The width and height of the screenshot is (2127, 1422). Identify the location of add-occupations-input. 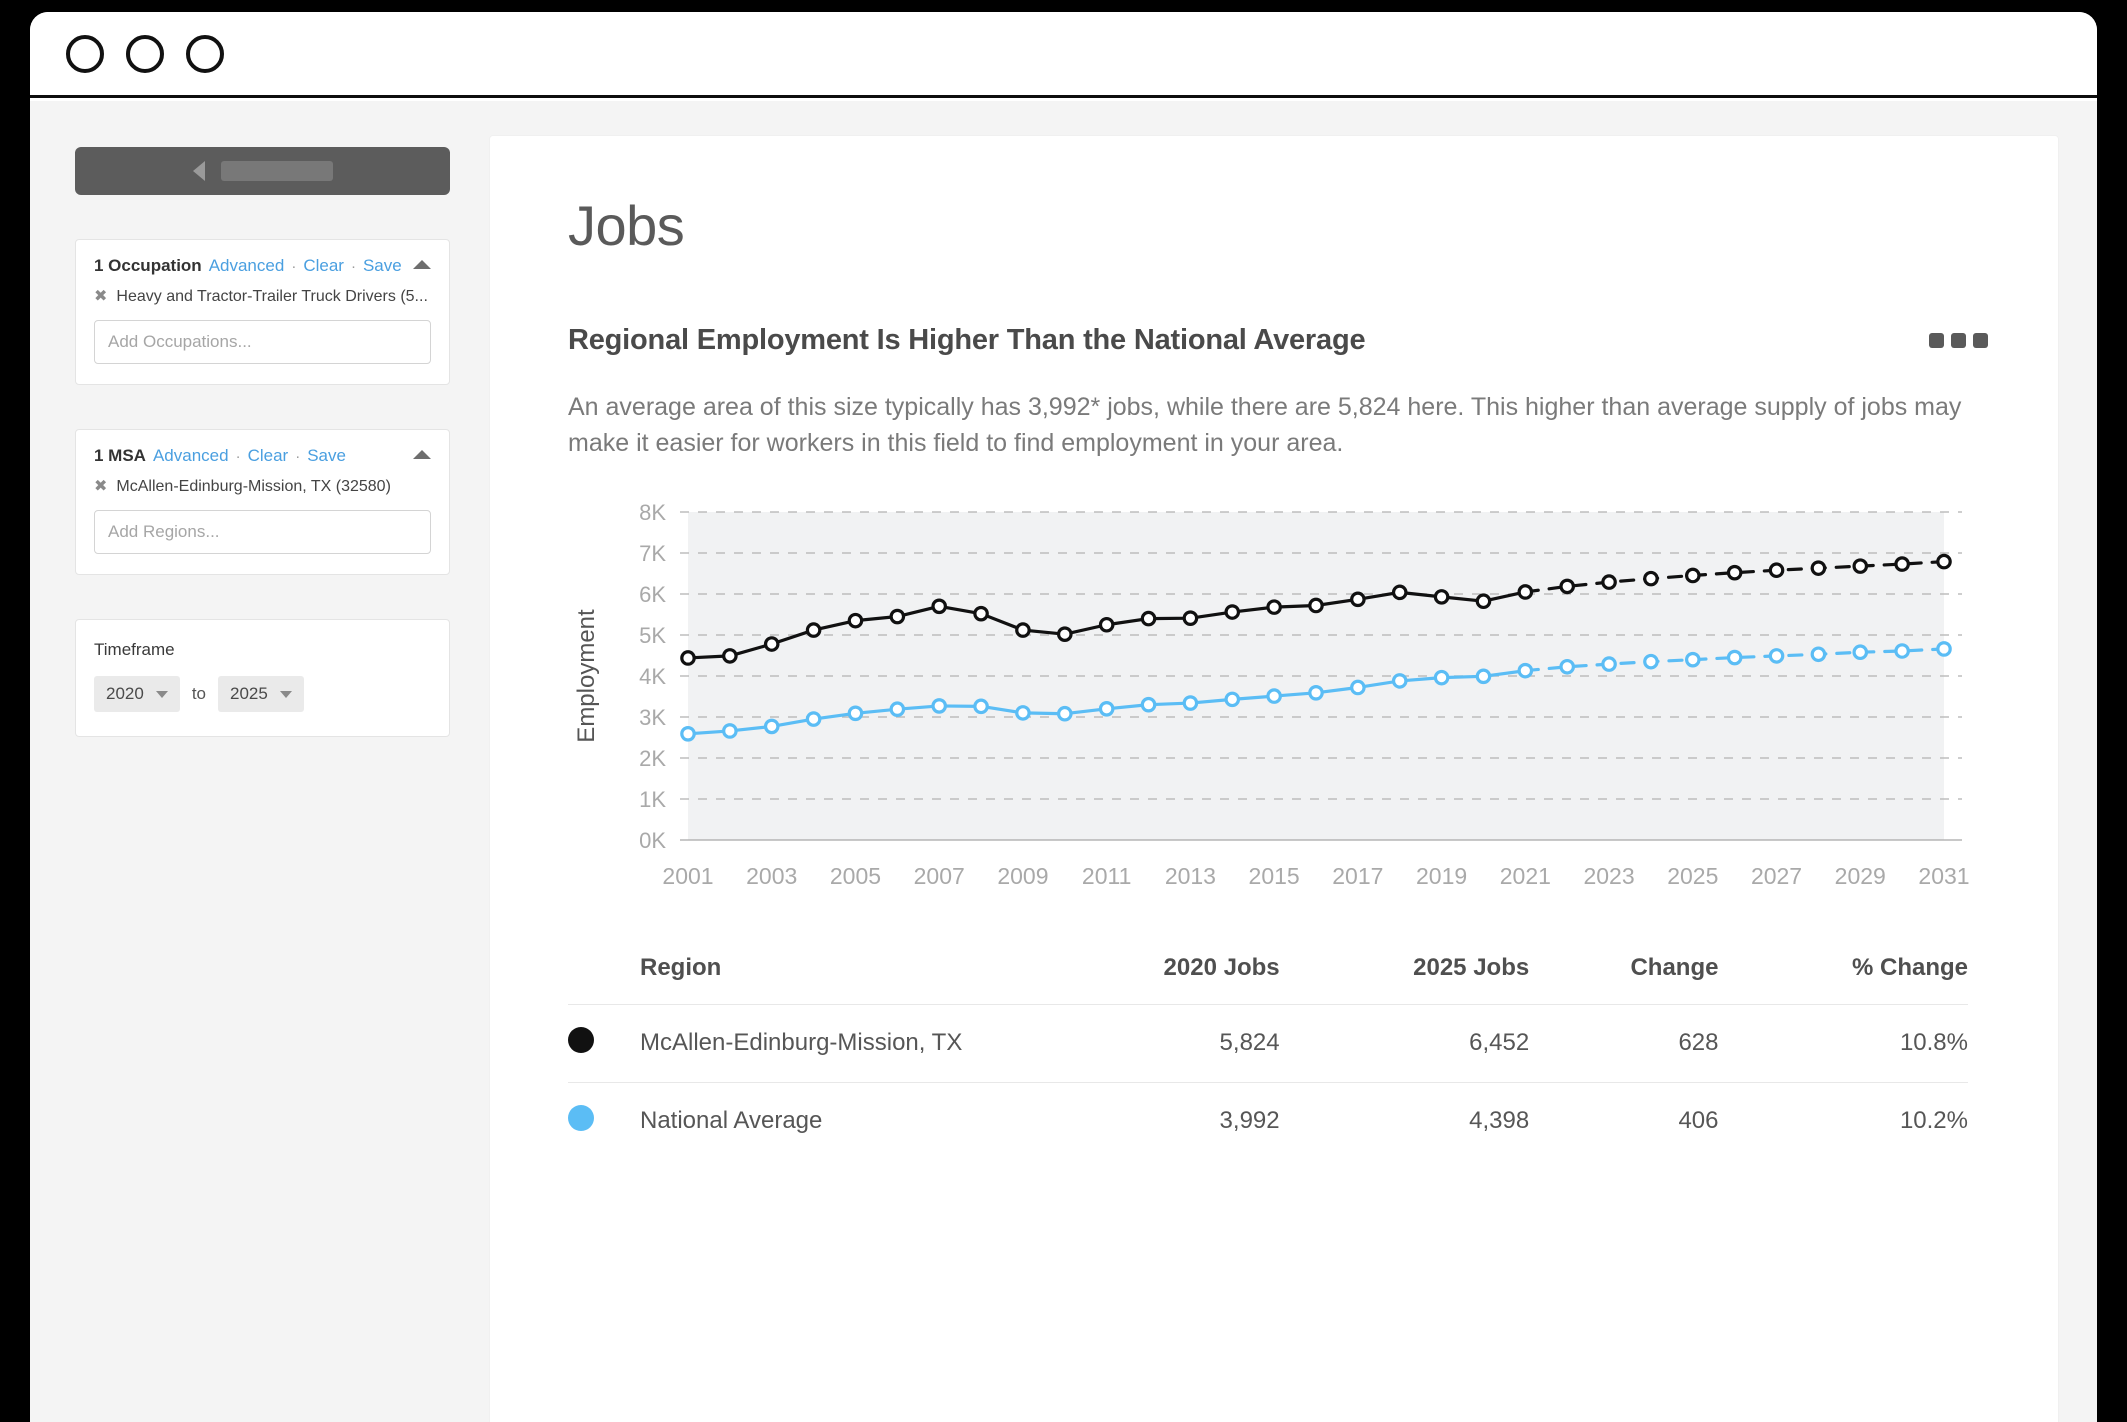
(262, 342).